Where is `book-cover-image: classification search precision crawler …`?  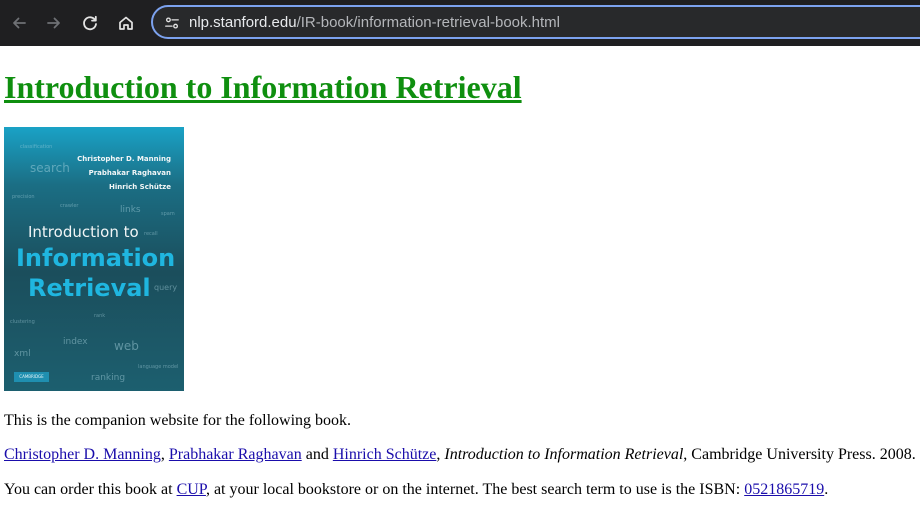
book-cover-image: classification search precision crawler … is located at coordinates (94, 259).